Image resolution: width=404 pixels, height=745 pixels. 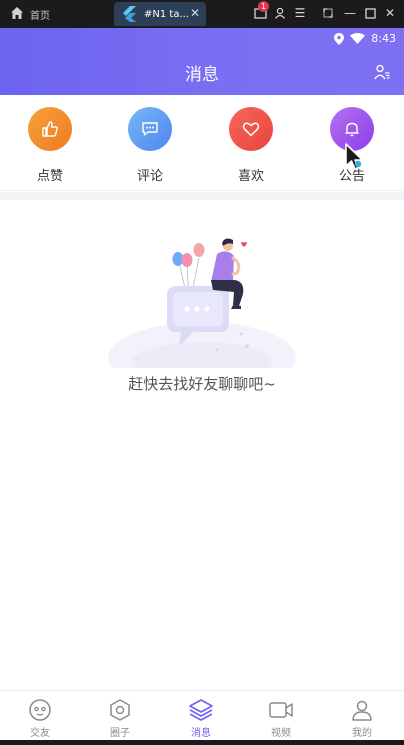 What do you see at coordinates (129, 14) in the screenshot?
I see `flutter-icon` at bounding box center [129, 14].